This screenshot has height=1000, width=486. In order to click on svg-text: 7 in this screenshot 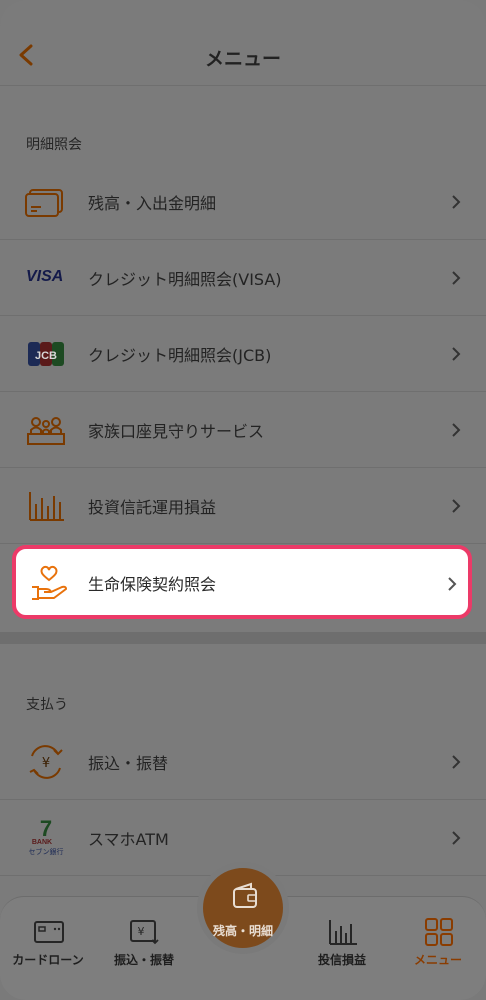, I will do `click(46, 828)`.